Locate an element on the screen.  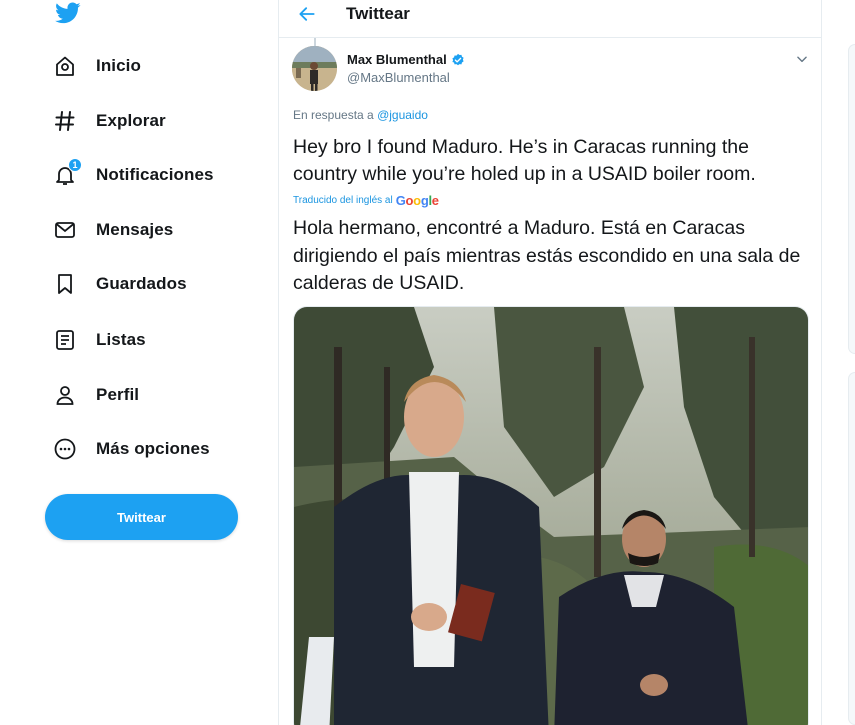
page-title: Twittear is located at coordinates (378, 13).